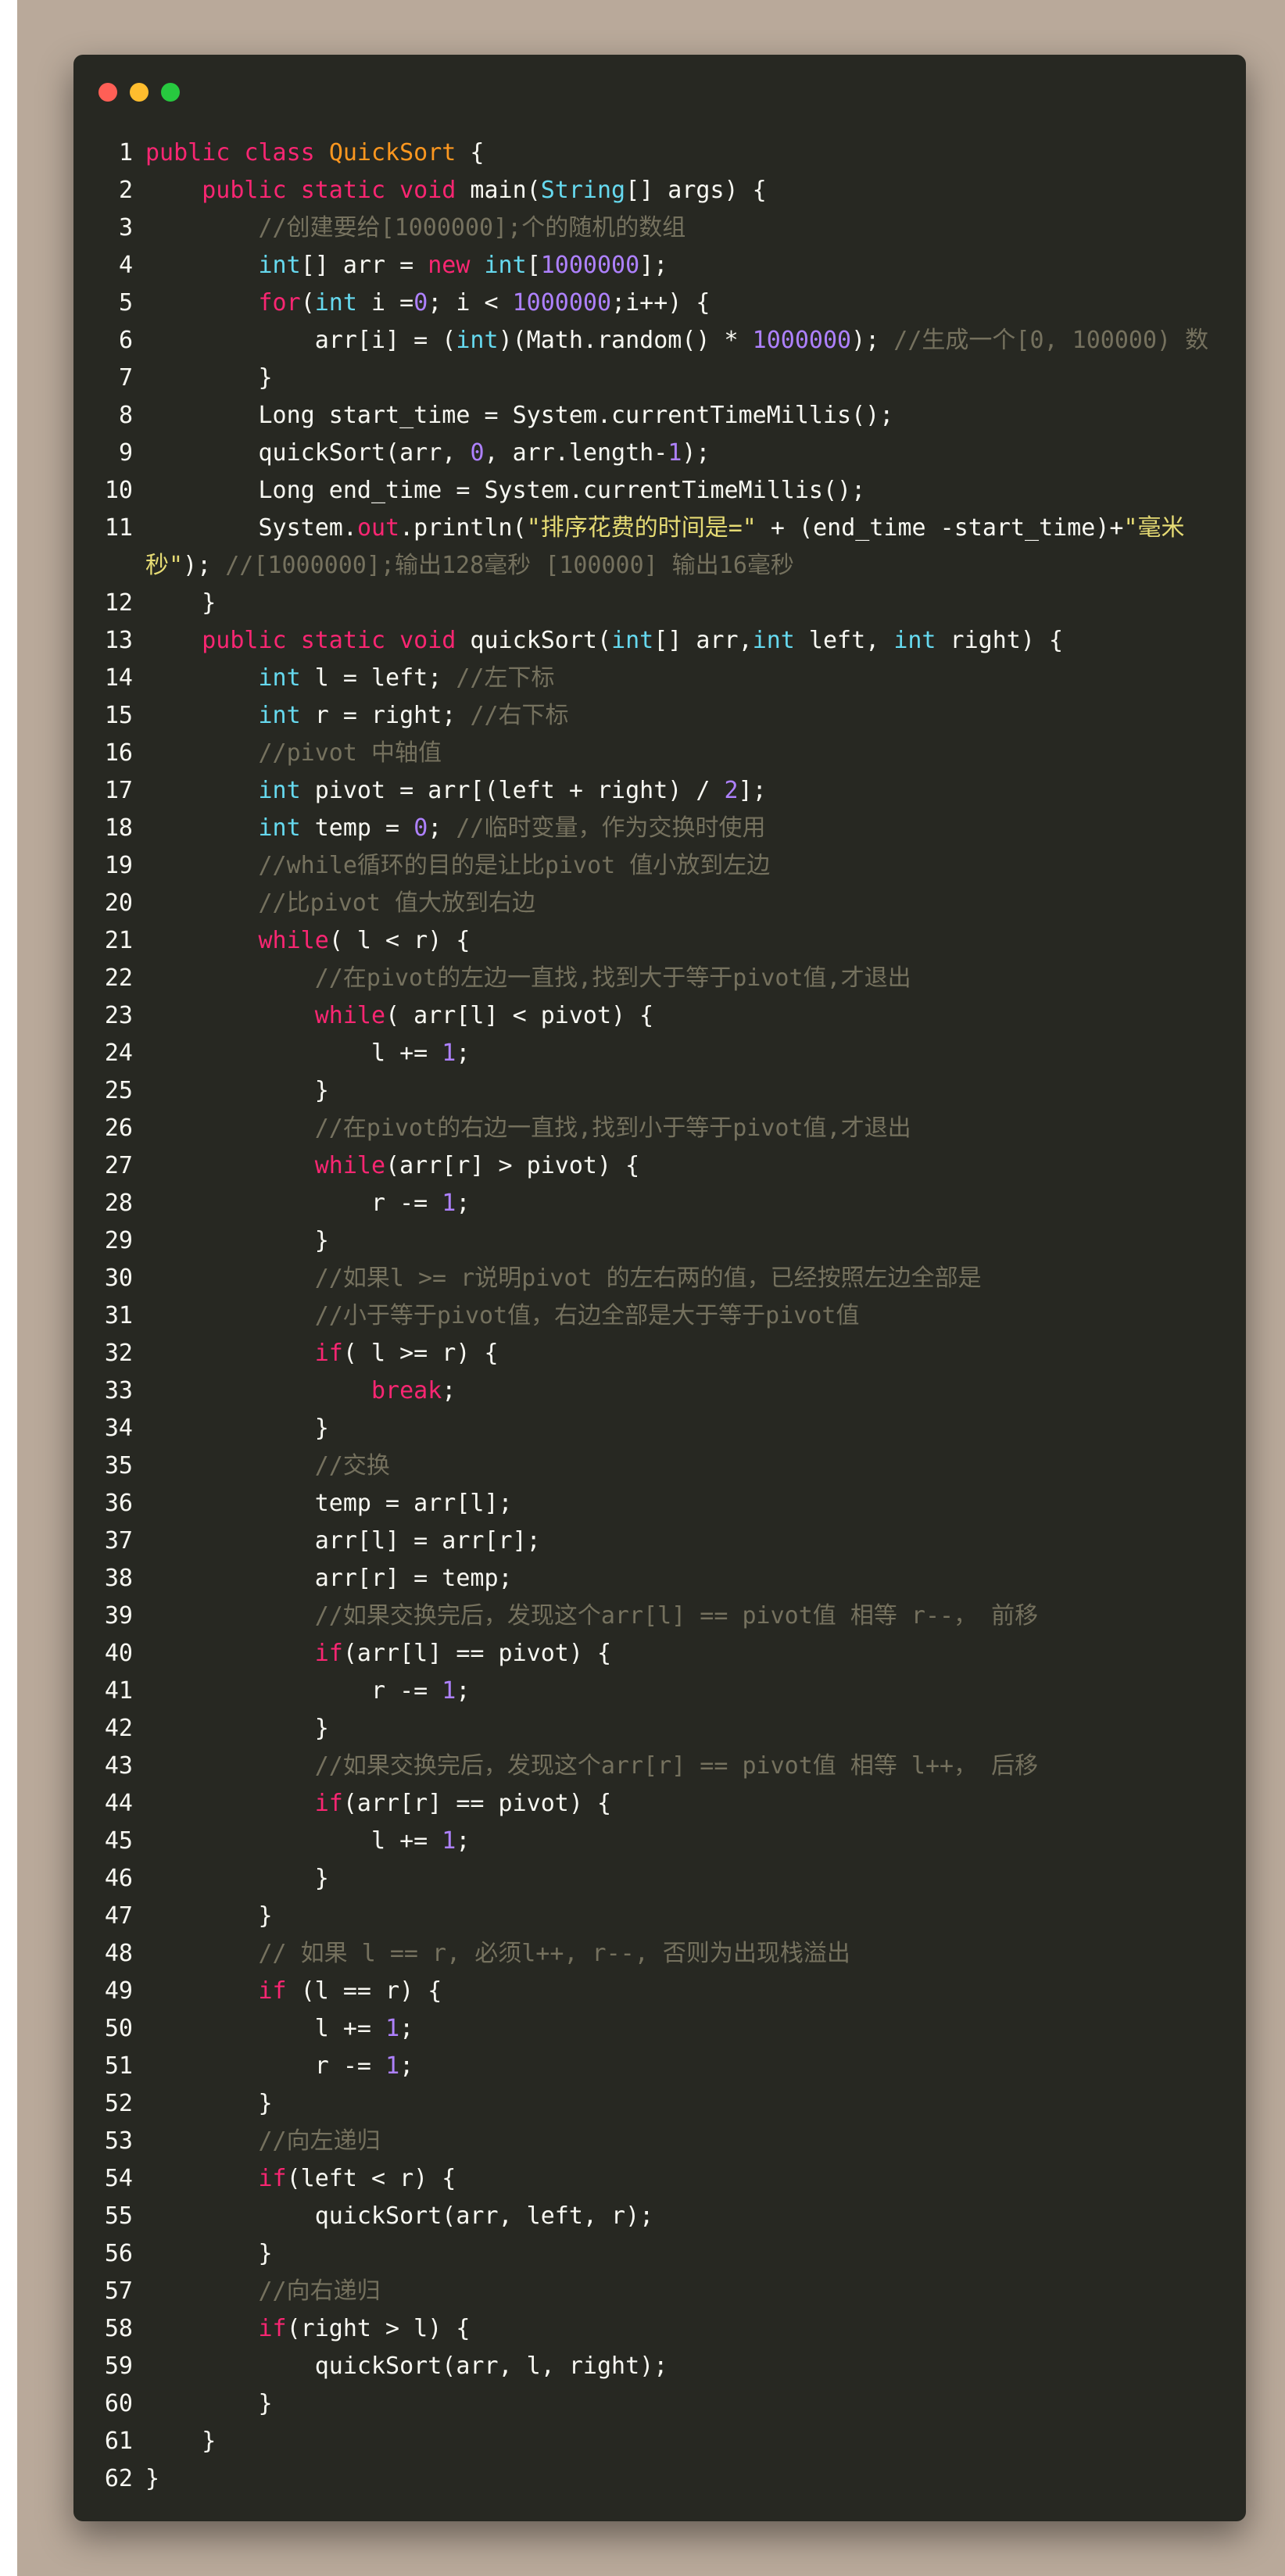 This screenshot has height=2576, width=1285. I want to click on code-line: 4 int[] arr = new int[1000000];, so click(659, 265).